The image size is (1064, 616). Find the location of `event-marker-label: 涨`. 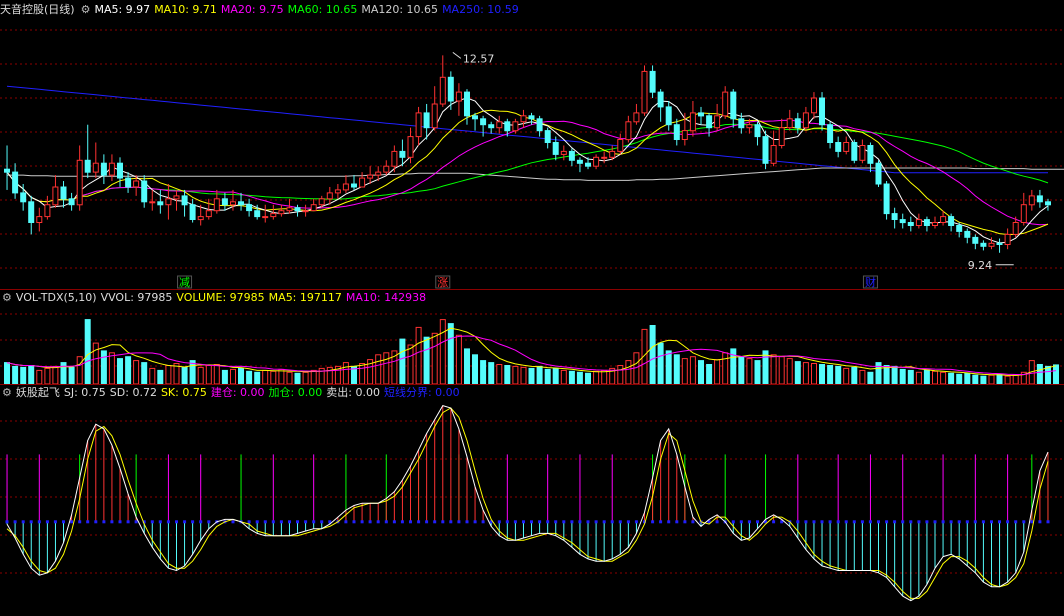

event-marker-label: 涨 is located at coordinates (442, 282).